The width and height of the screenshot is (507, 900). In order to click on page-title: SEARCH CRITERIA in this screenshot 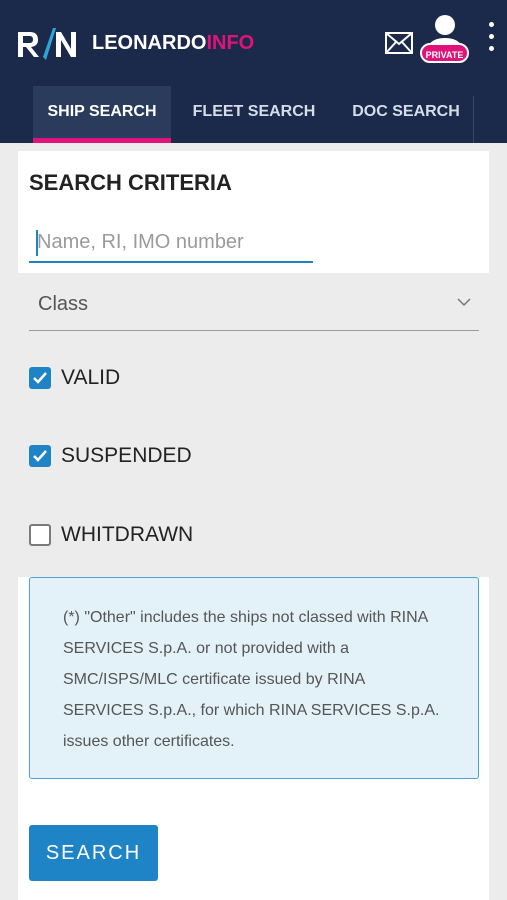, I will do `click(130, 182)`.